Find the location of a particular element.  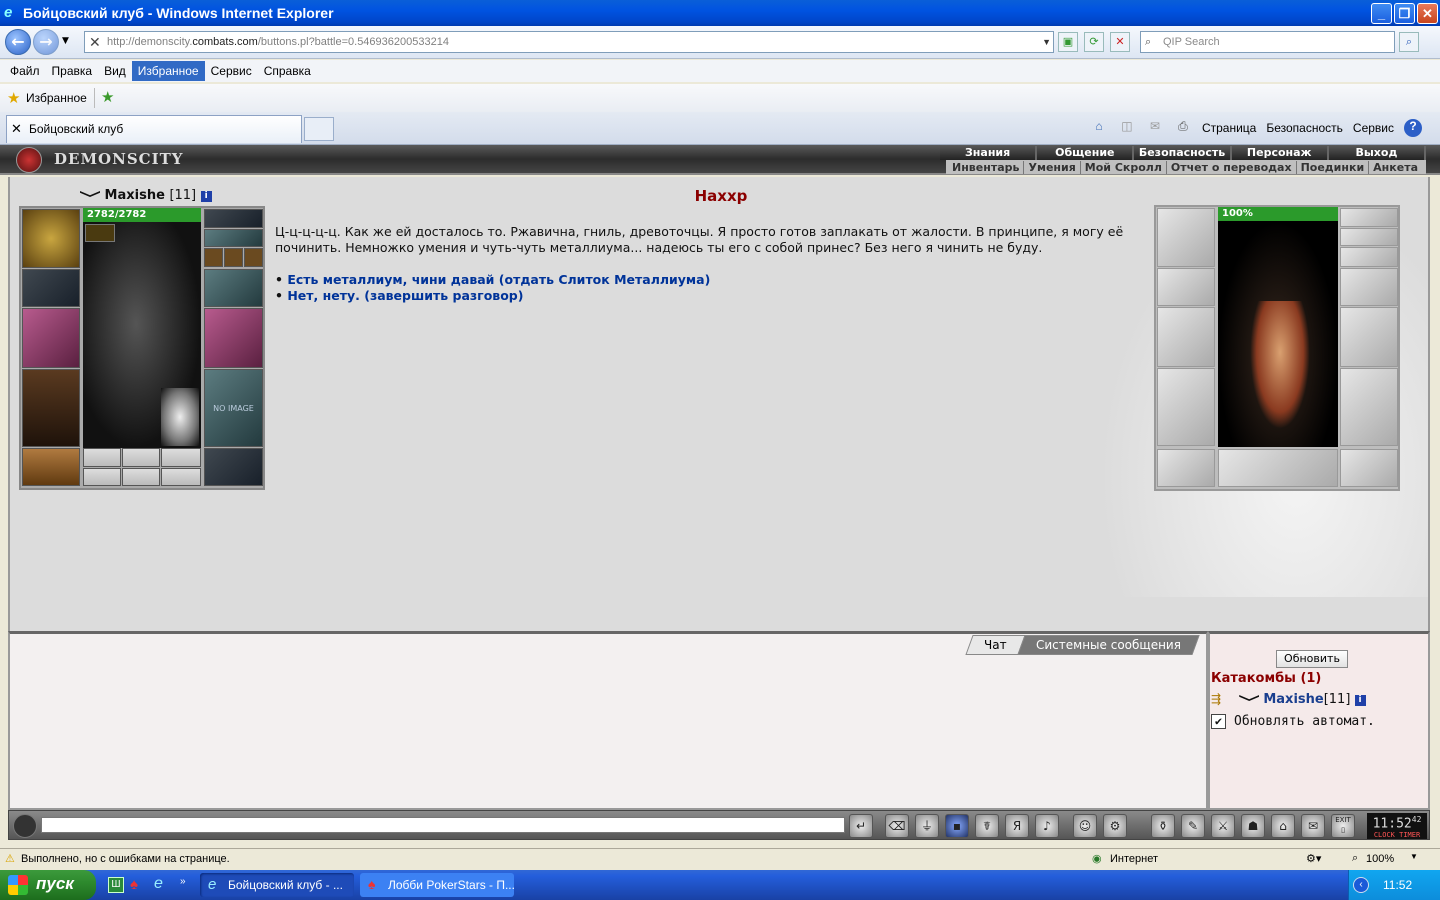

status-message: Выполнено, но с ошибками на странице. is located at coordinates (125, 859).